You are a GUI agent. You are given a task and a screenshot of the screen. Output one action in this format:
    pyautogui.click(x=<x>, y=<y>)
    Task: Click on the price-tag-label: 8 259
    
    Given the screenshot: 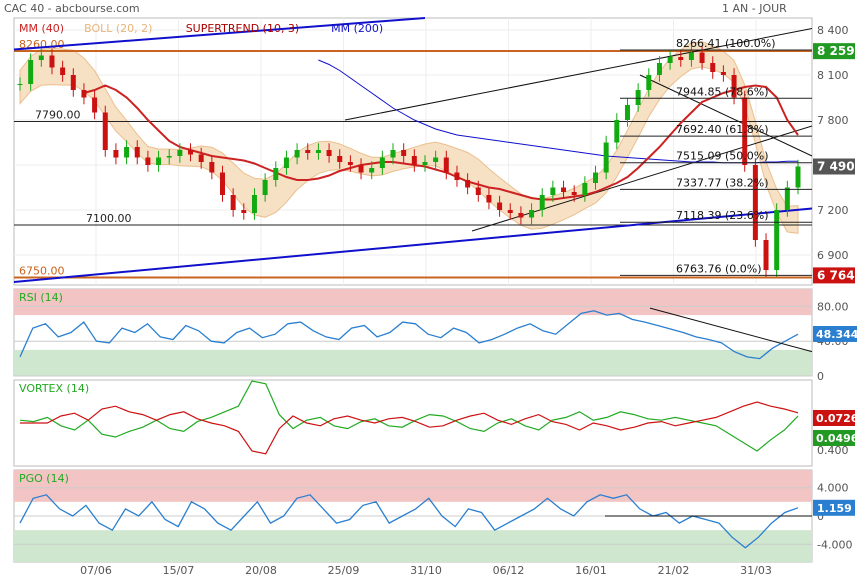 What is the action you would take?
    pyautogui.click(x=836, y=51)
    